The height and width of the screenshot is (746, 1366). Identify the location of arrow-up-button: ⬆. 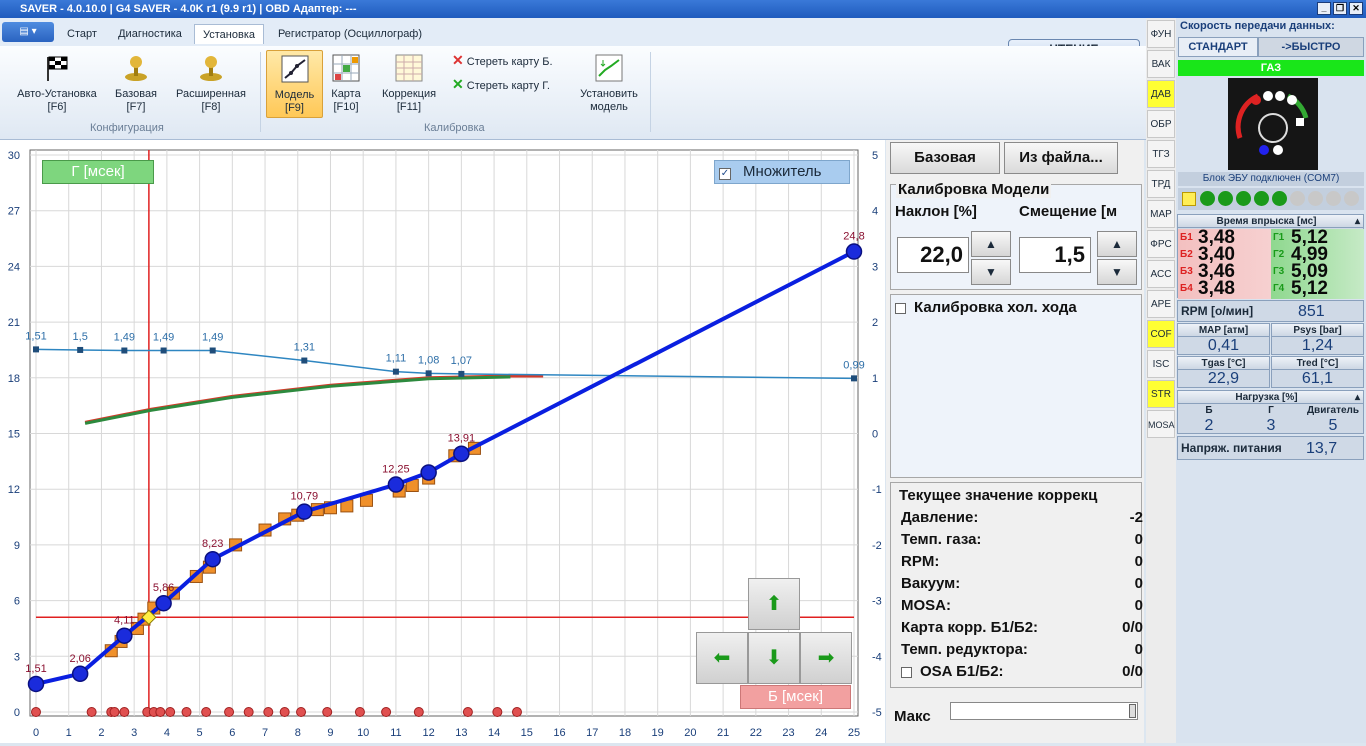
(774, 604).